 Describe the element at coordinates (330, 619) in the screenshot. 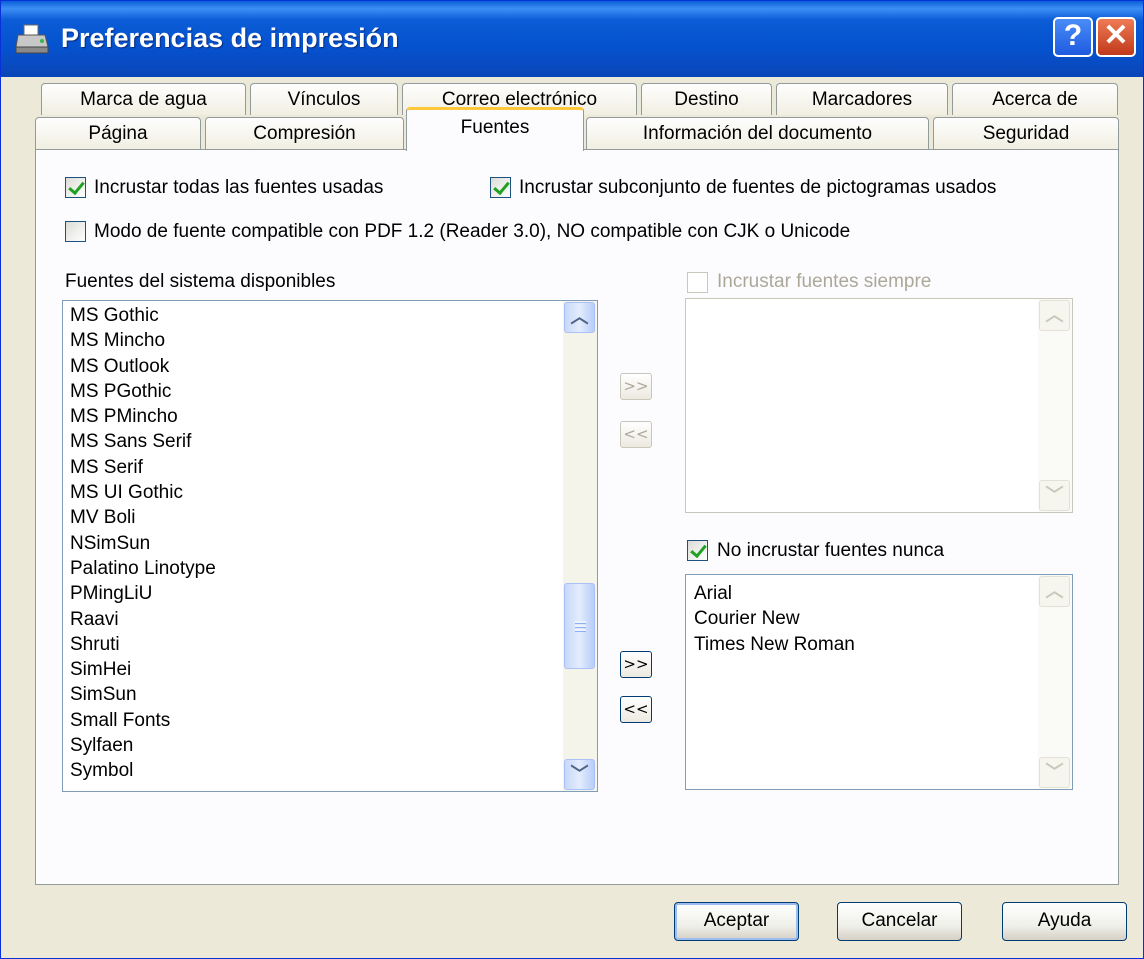

I see `list-item: Raavi` at that location.